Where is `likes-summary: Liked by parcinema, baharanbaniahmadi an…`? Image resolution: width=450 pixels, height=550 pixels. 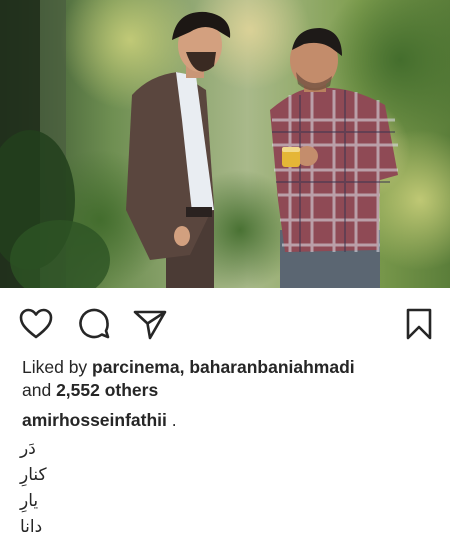
likes-summary: Liked by parcinema, baharanbaniahmadi an… is located at coordinates (227, 379).